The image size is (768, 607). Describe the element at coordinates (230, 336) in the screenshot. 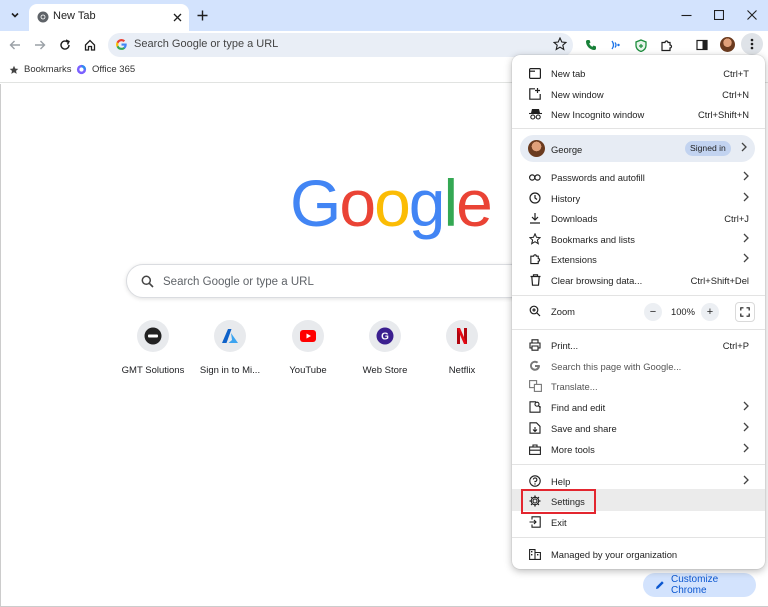

I see `azure-icon` at that location.